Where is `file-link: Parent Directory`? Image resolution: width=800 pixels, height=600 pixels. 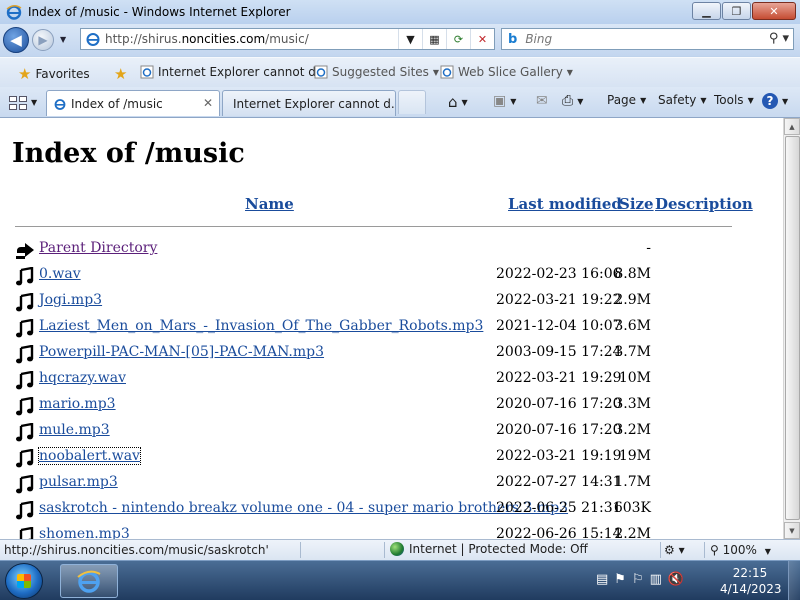 file-link: Parent Directory is located at coordinates (98, 248).